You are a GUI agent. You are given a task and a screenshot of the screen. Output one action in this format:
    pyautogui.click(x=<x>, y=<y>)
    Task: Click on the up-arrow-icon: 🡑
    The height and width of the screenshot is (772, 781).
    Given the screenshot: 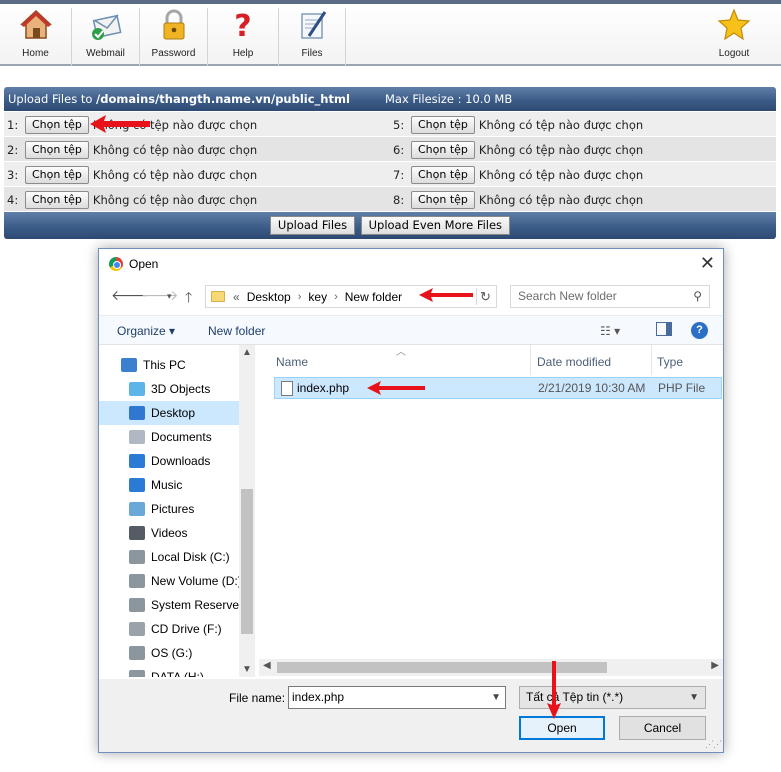 What is the action you would take?
    pyautogui.click(x=188, y=299)
    